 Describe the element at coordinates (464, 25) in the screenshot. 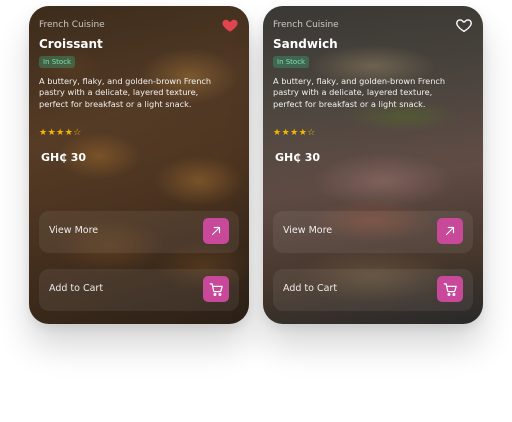

I see `heart-outline-icon` at that location.